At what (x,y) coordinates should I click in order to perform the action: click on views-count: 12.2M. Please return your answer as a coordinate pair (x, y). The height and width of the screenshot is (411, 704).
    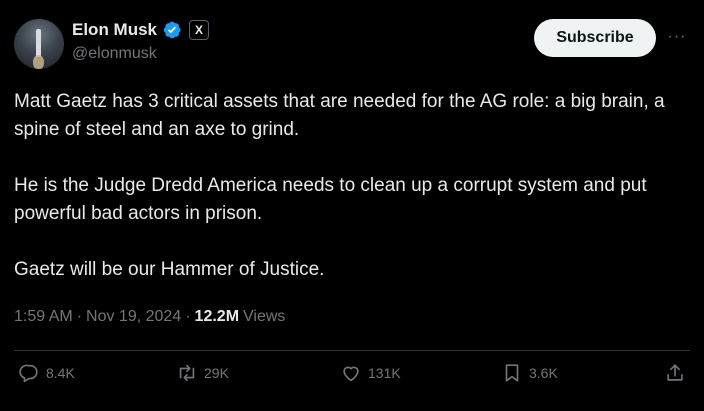
    Looking at the image, I should click on (217, 316).